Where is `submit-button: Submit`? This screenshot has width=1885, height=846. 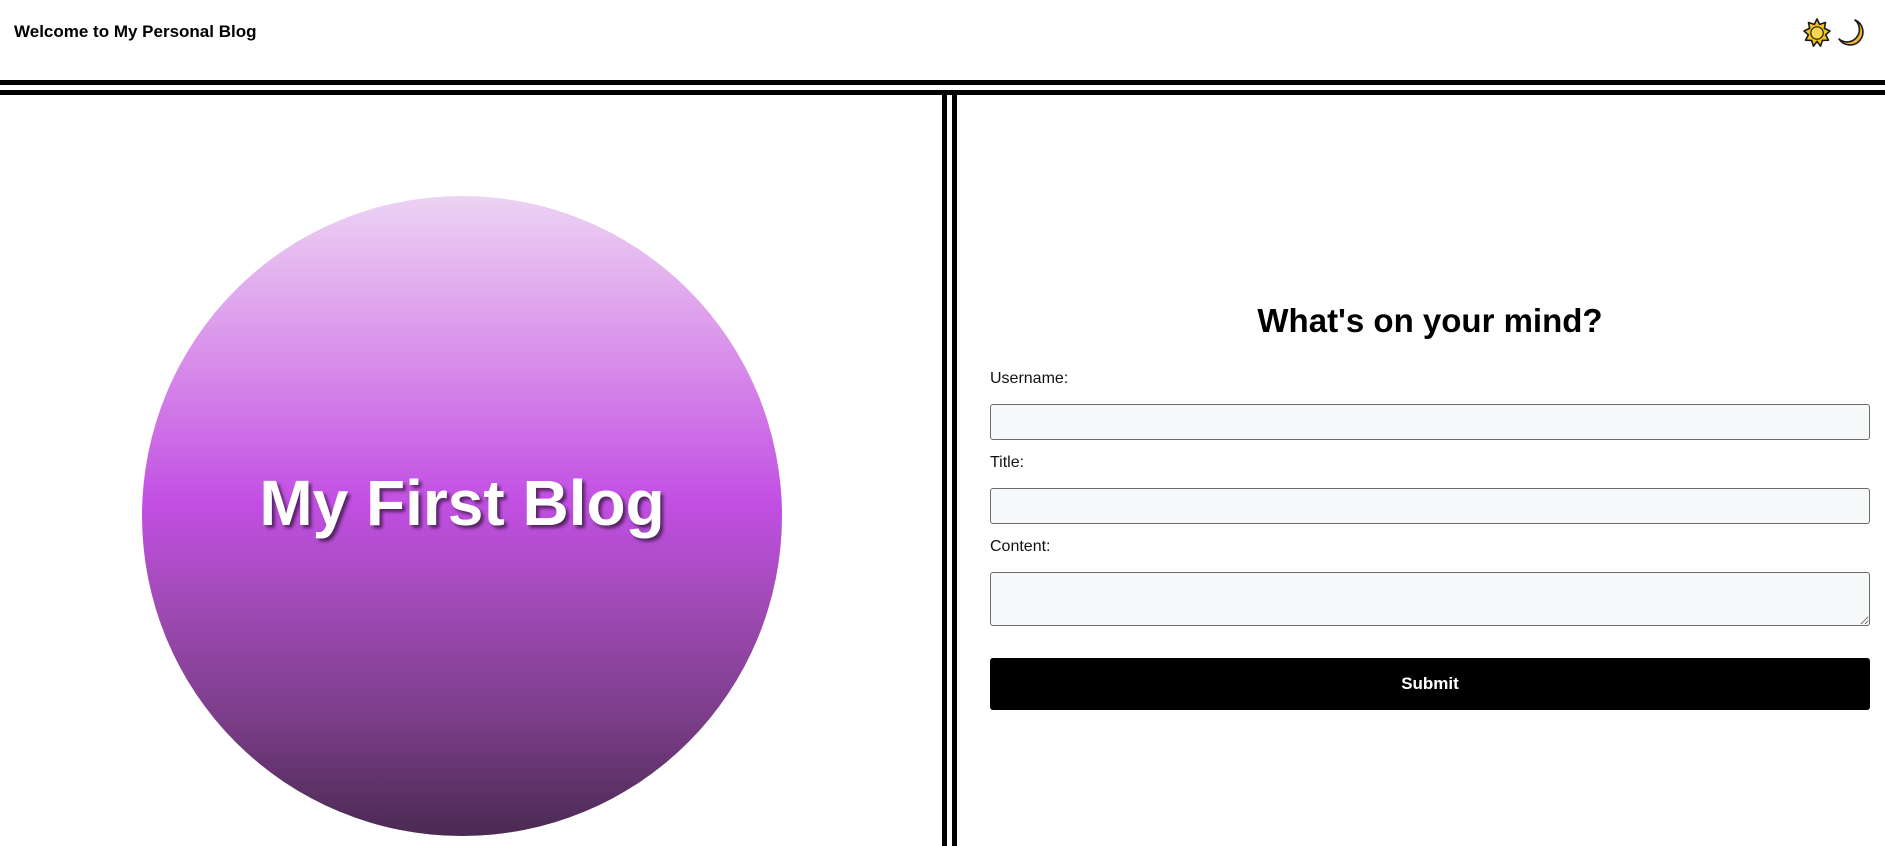
submit-button: Submit is located at coordinates (1430, 684).